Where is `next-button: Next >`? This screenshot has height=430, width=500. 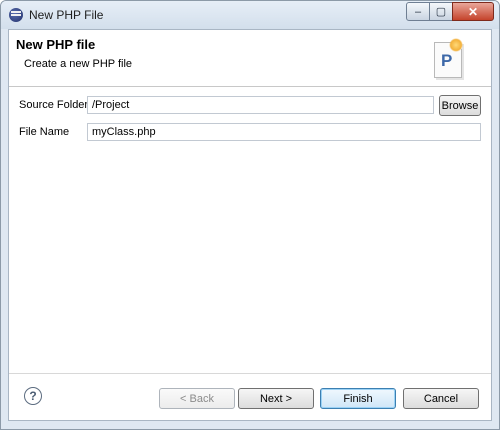
next-button: Next > is located at coordinates (276, 398).